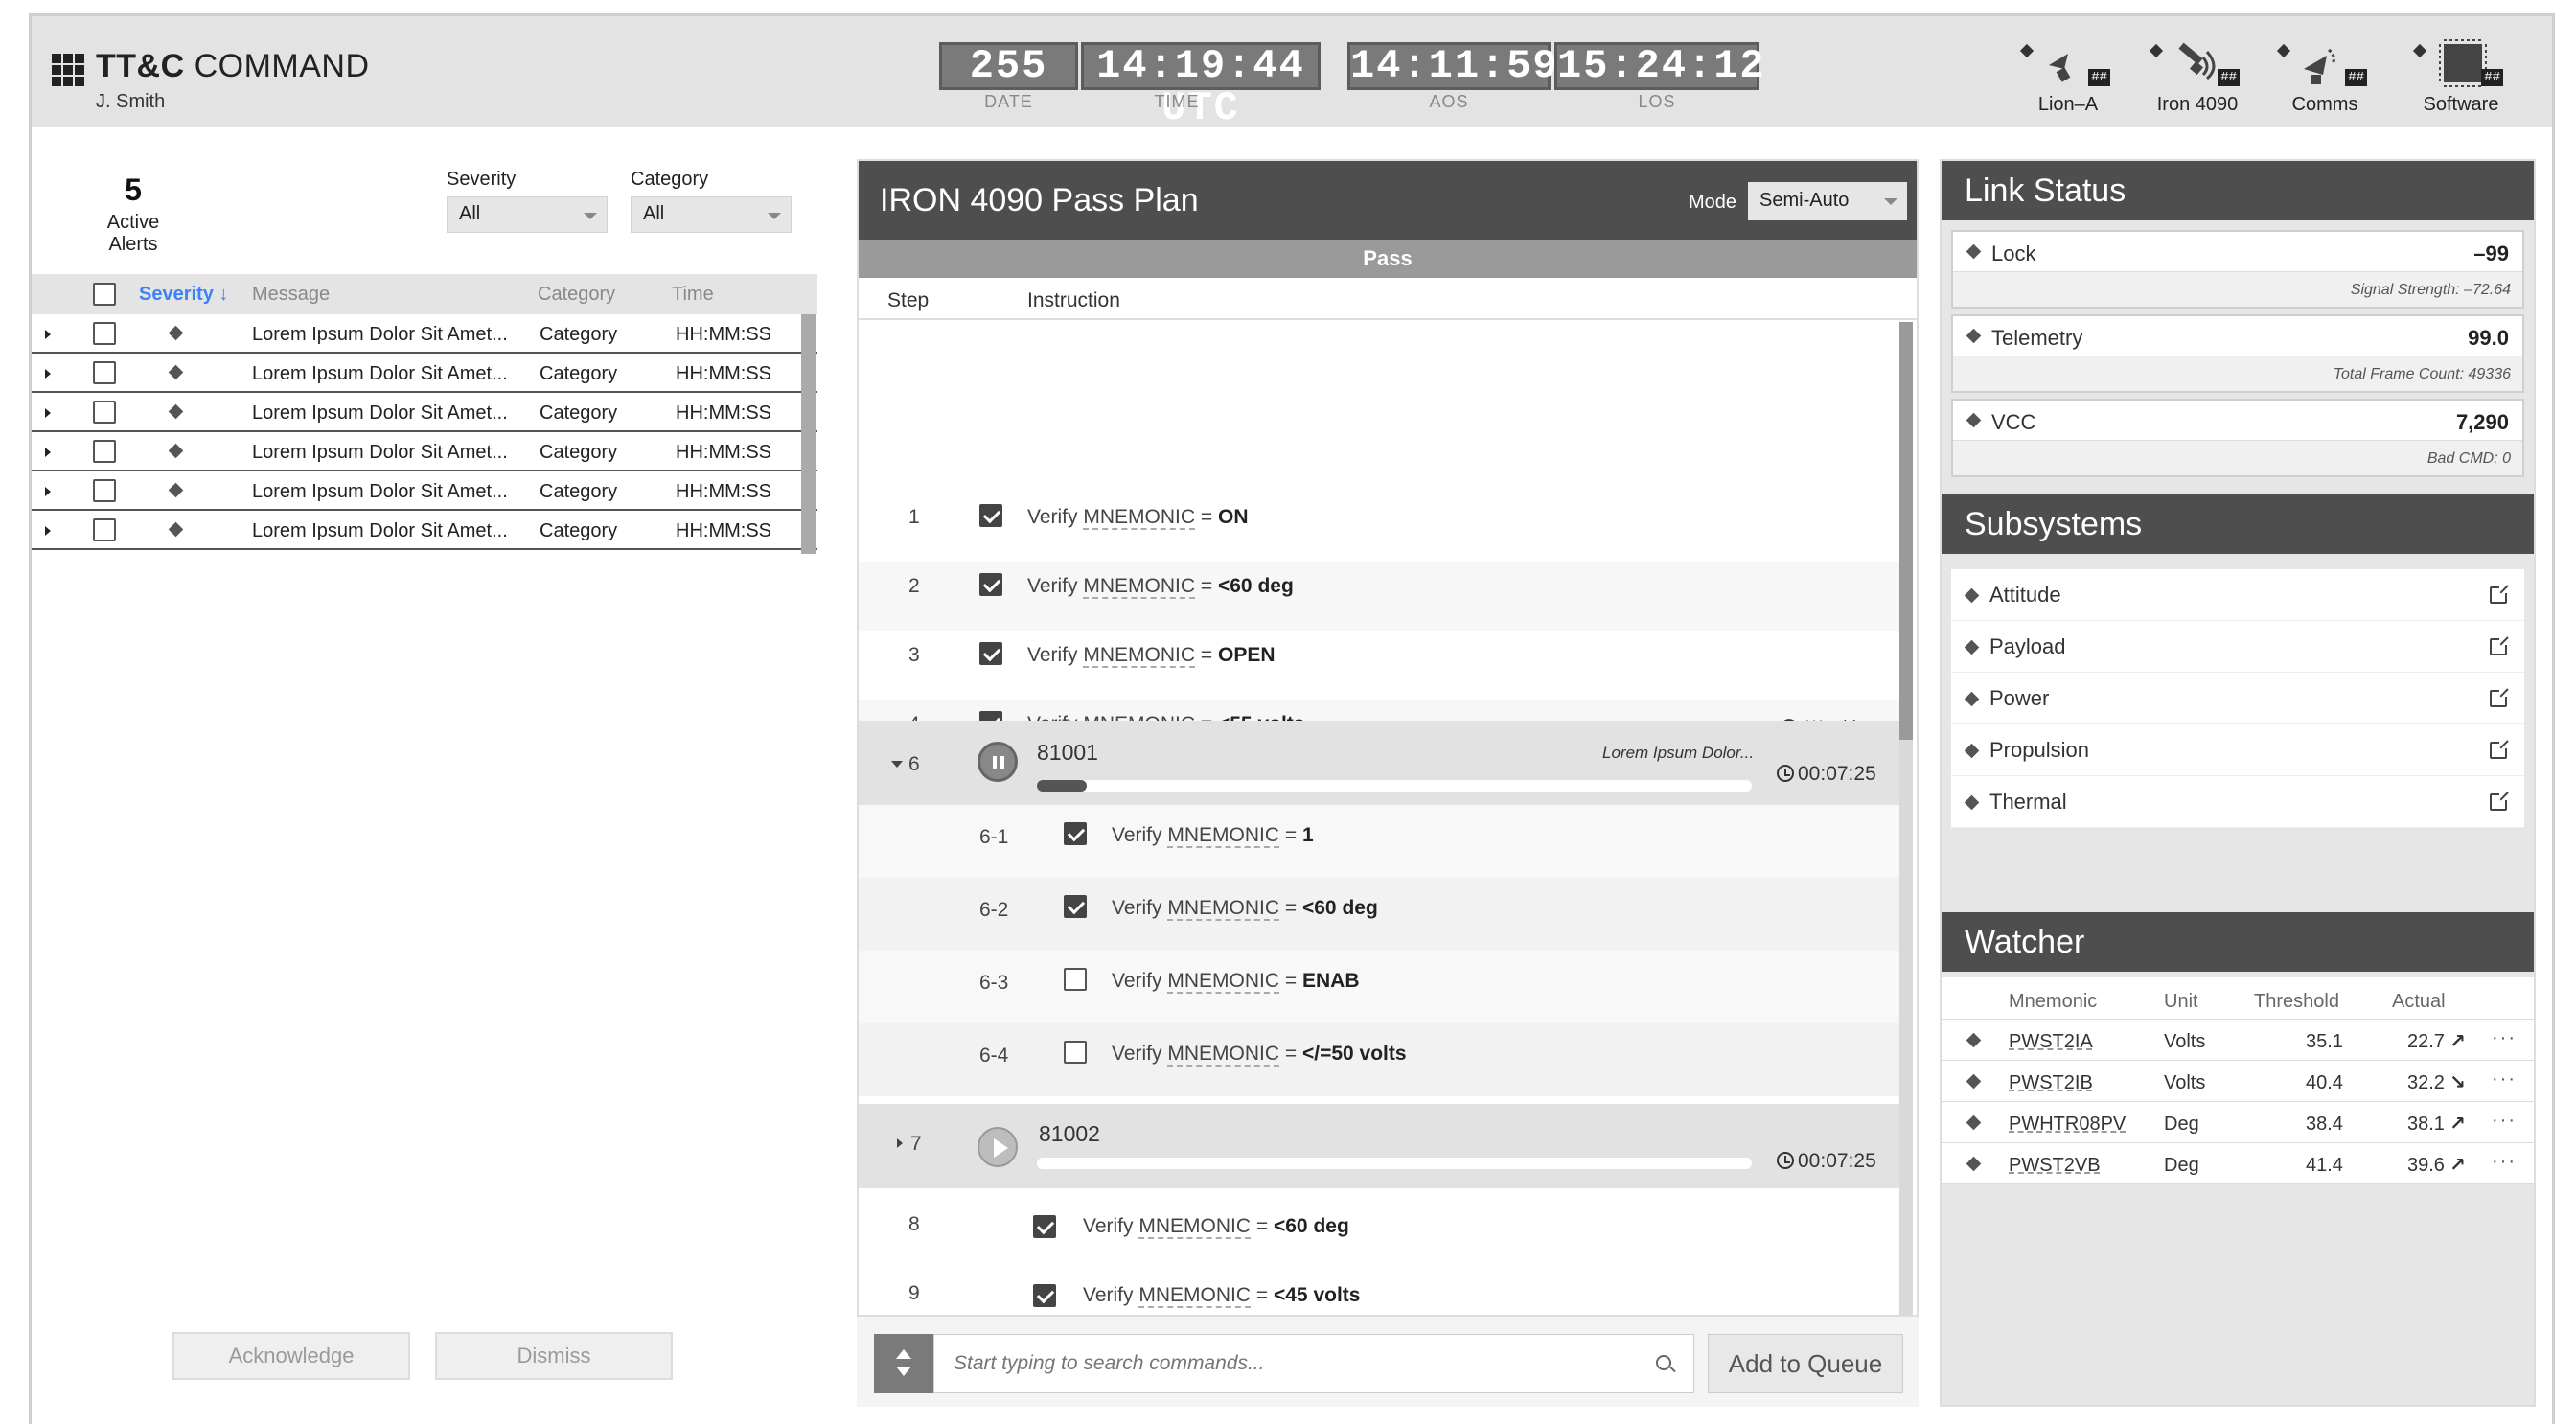 This screenshot has width=2576, height=1424. I want to click on progress-fill, so click(1062, 786).